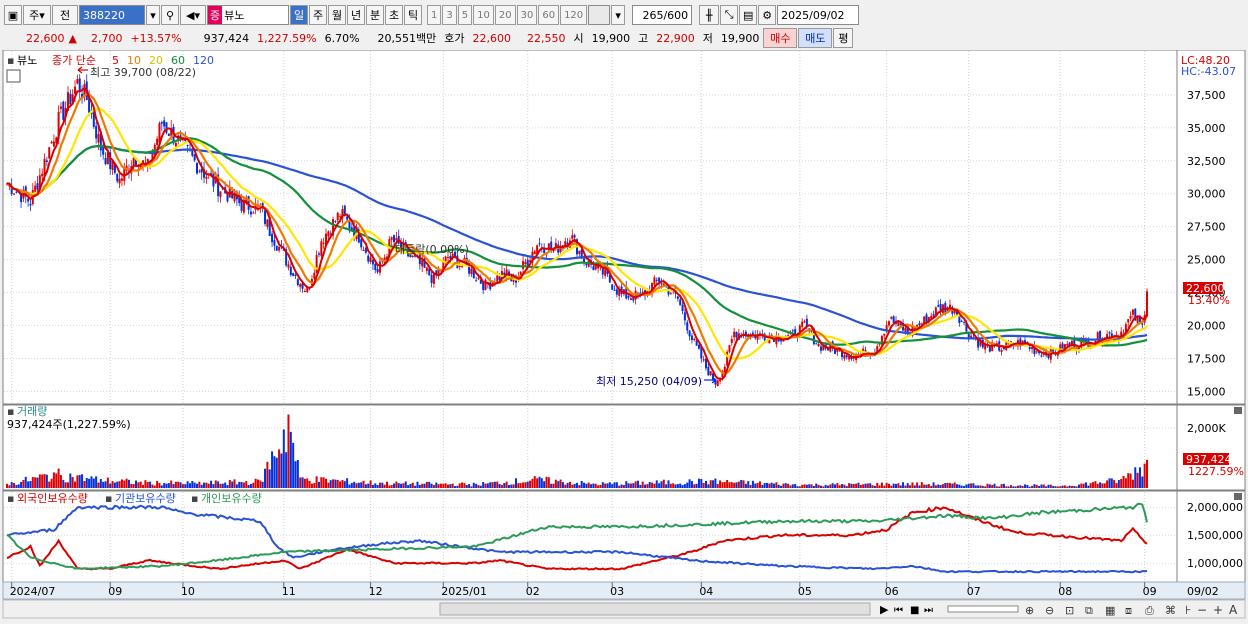 Image resolution: width=1248 pixels, height=624 pixels. I want to click on candle-icon: ╫, so click(709, 15).